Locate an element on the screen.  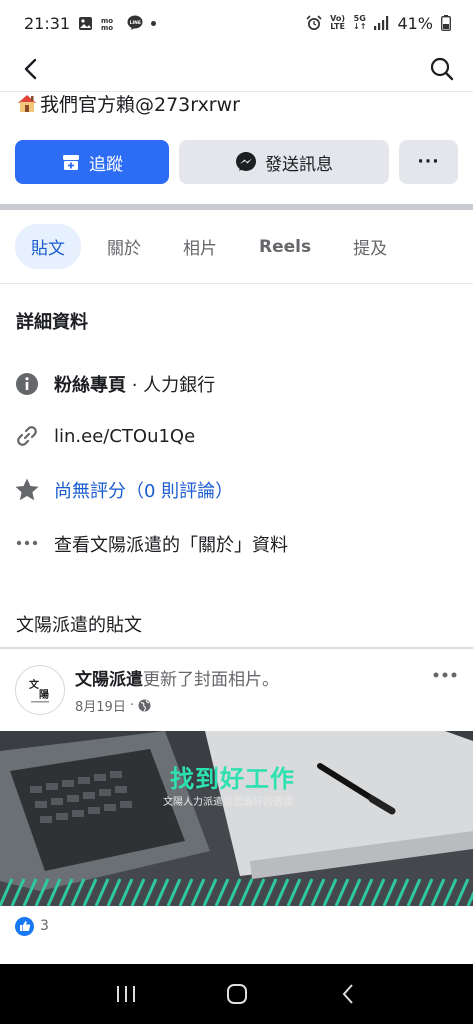
tab-posts: 貼文 is located at coordinates (48, 246).